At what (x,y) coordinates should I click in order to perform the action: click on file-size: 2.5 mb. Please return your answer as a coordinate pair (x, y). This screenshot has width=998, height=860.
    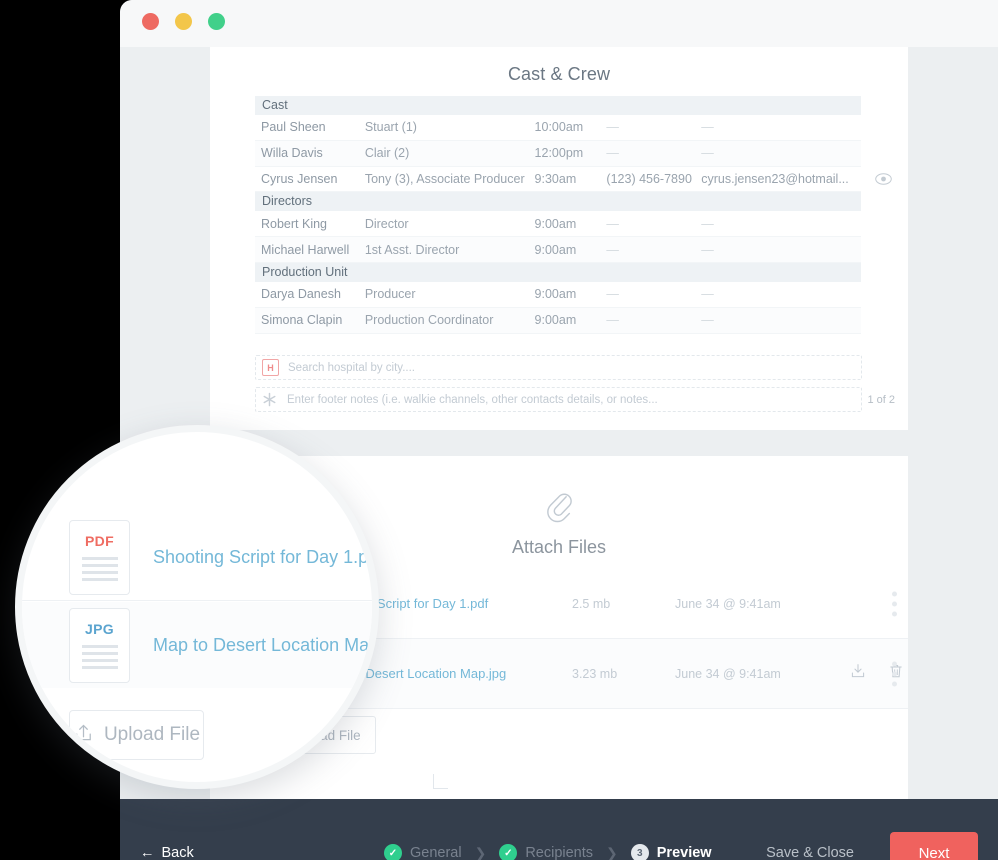
    Looking at the image, I should click on (591, 603).